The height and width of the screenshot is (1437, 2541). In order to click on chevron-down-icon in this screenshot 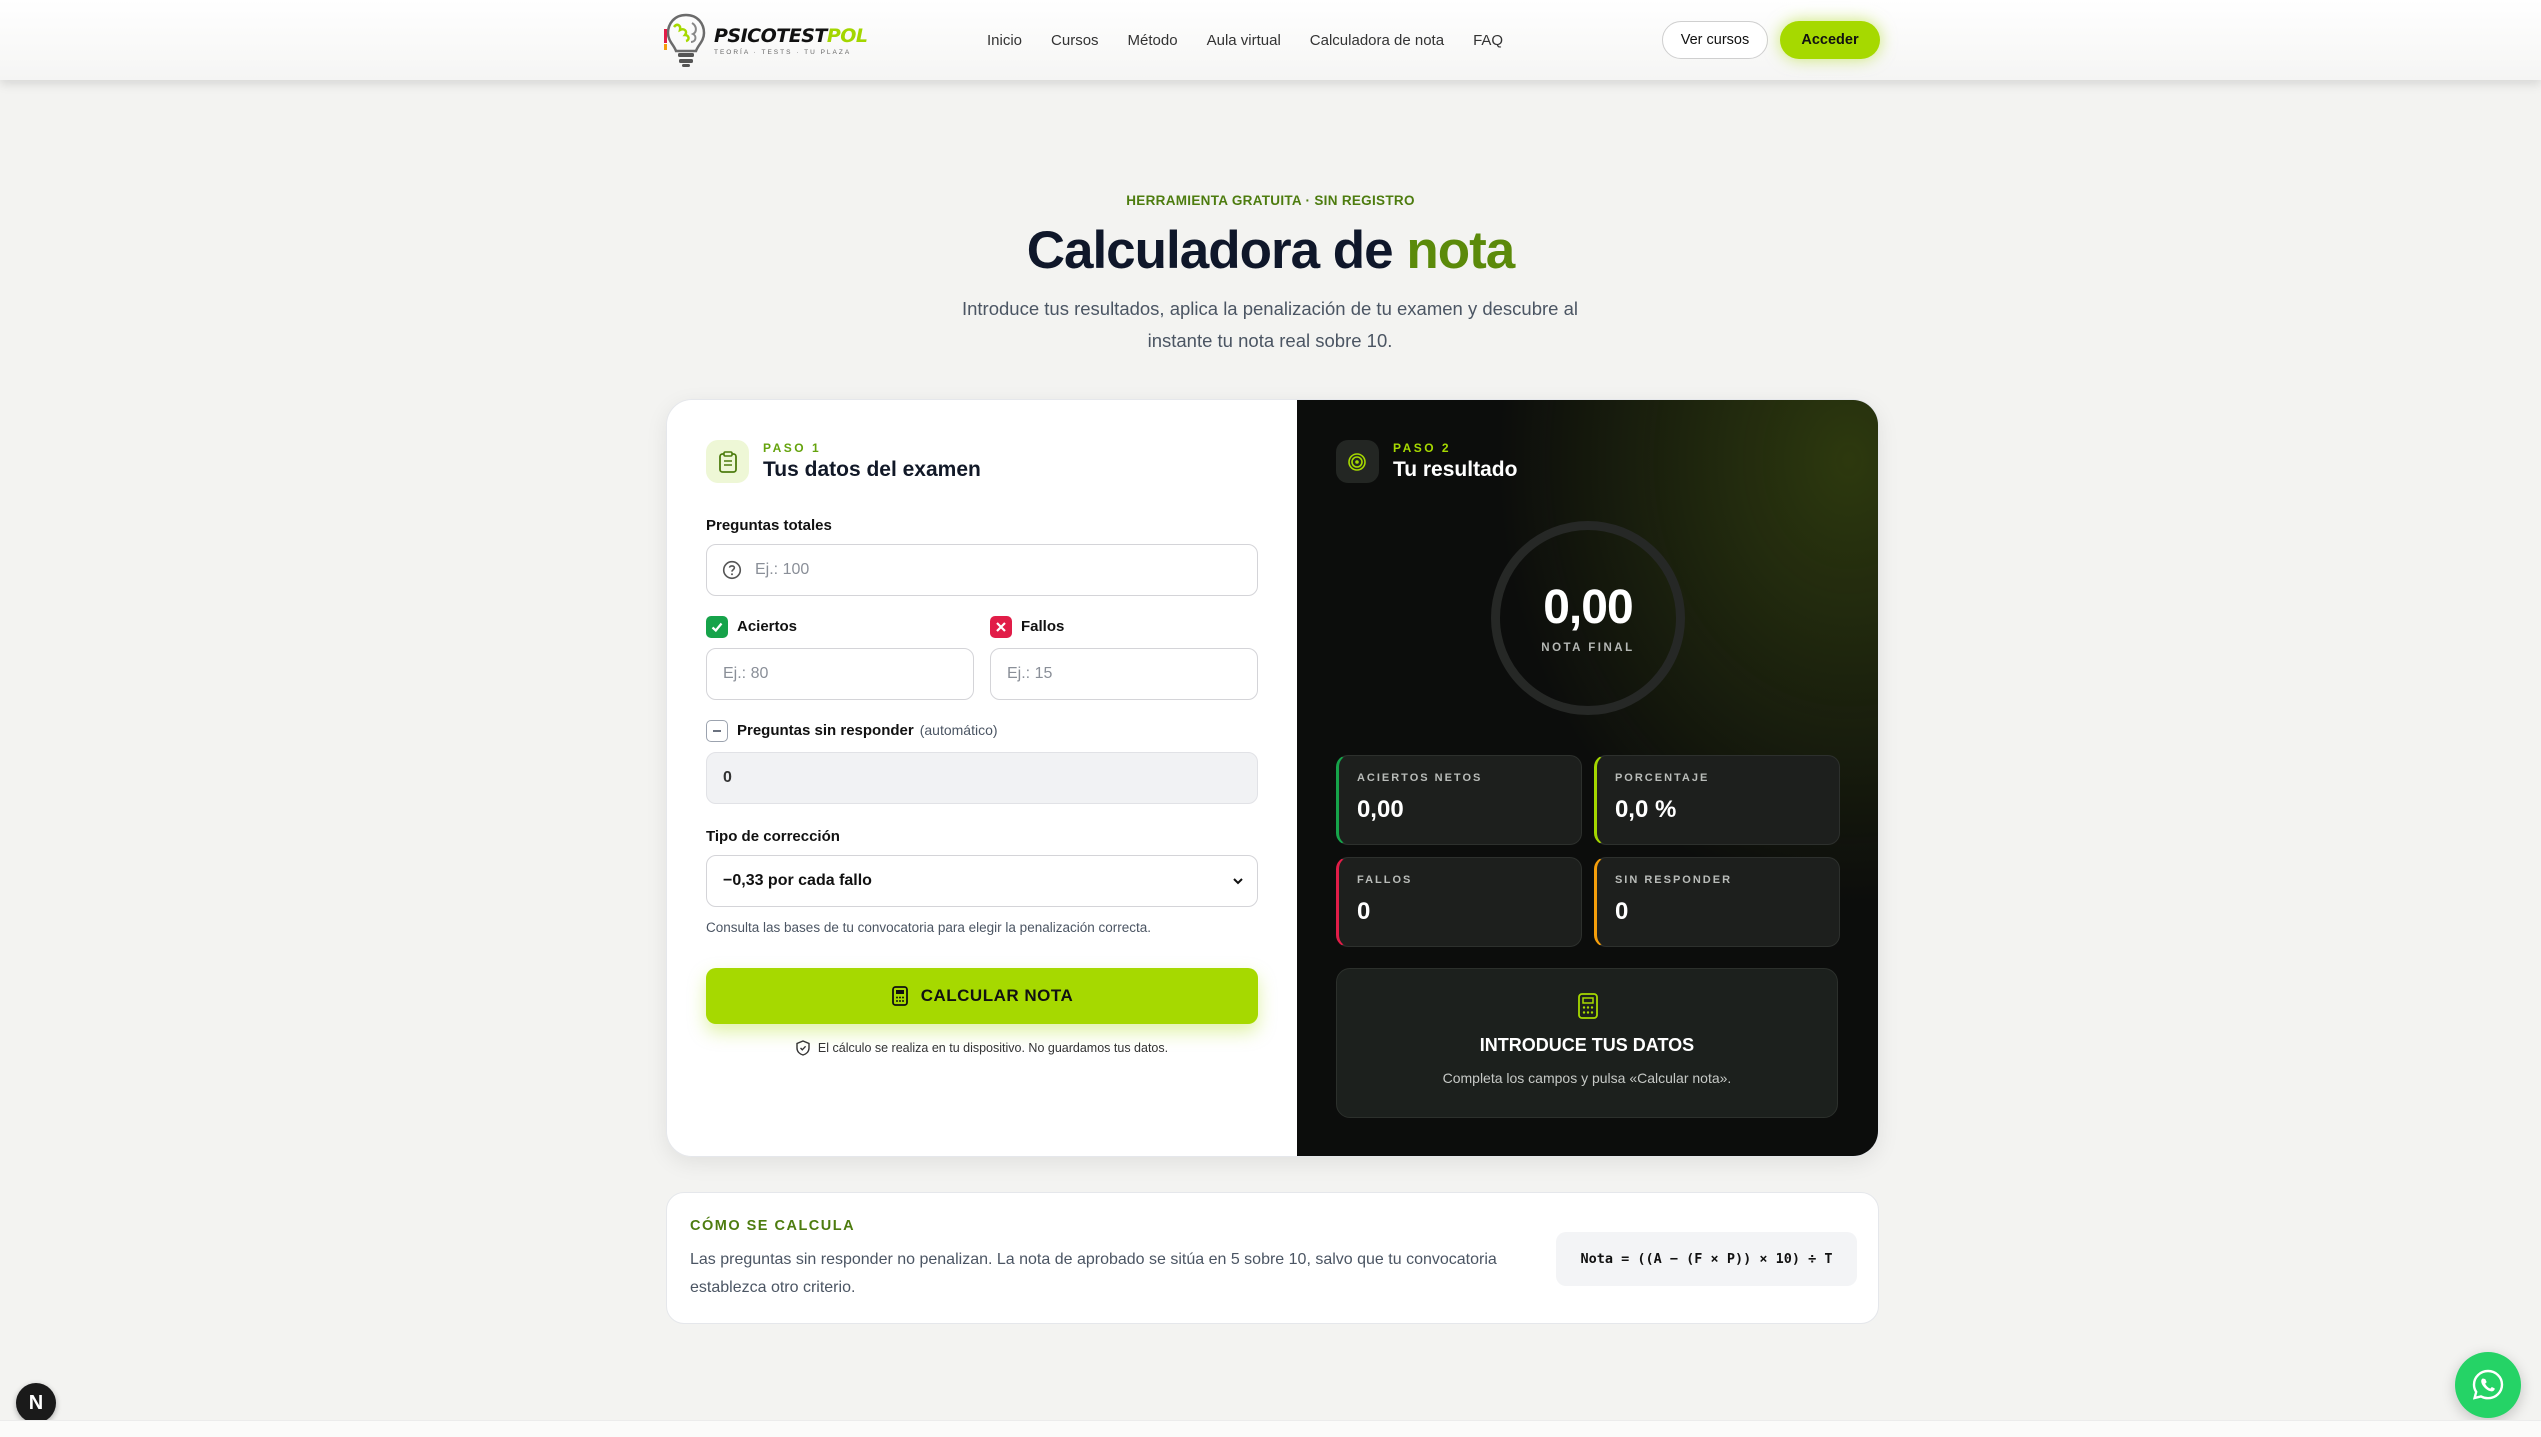, I will do `click(1238, 881)`.